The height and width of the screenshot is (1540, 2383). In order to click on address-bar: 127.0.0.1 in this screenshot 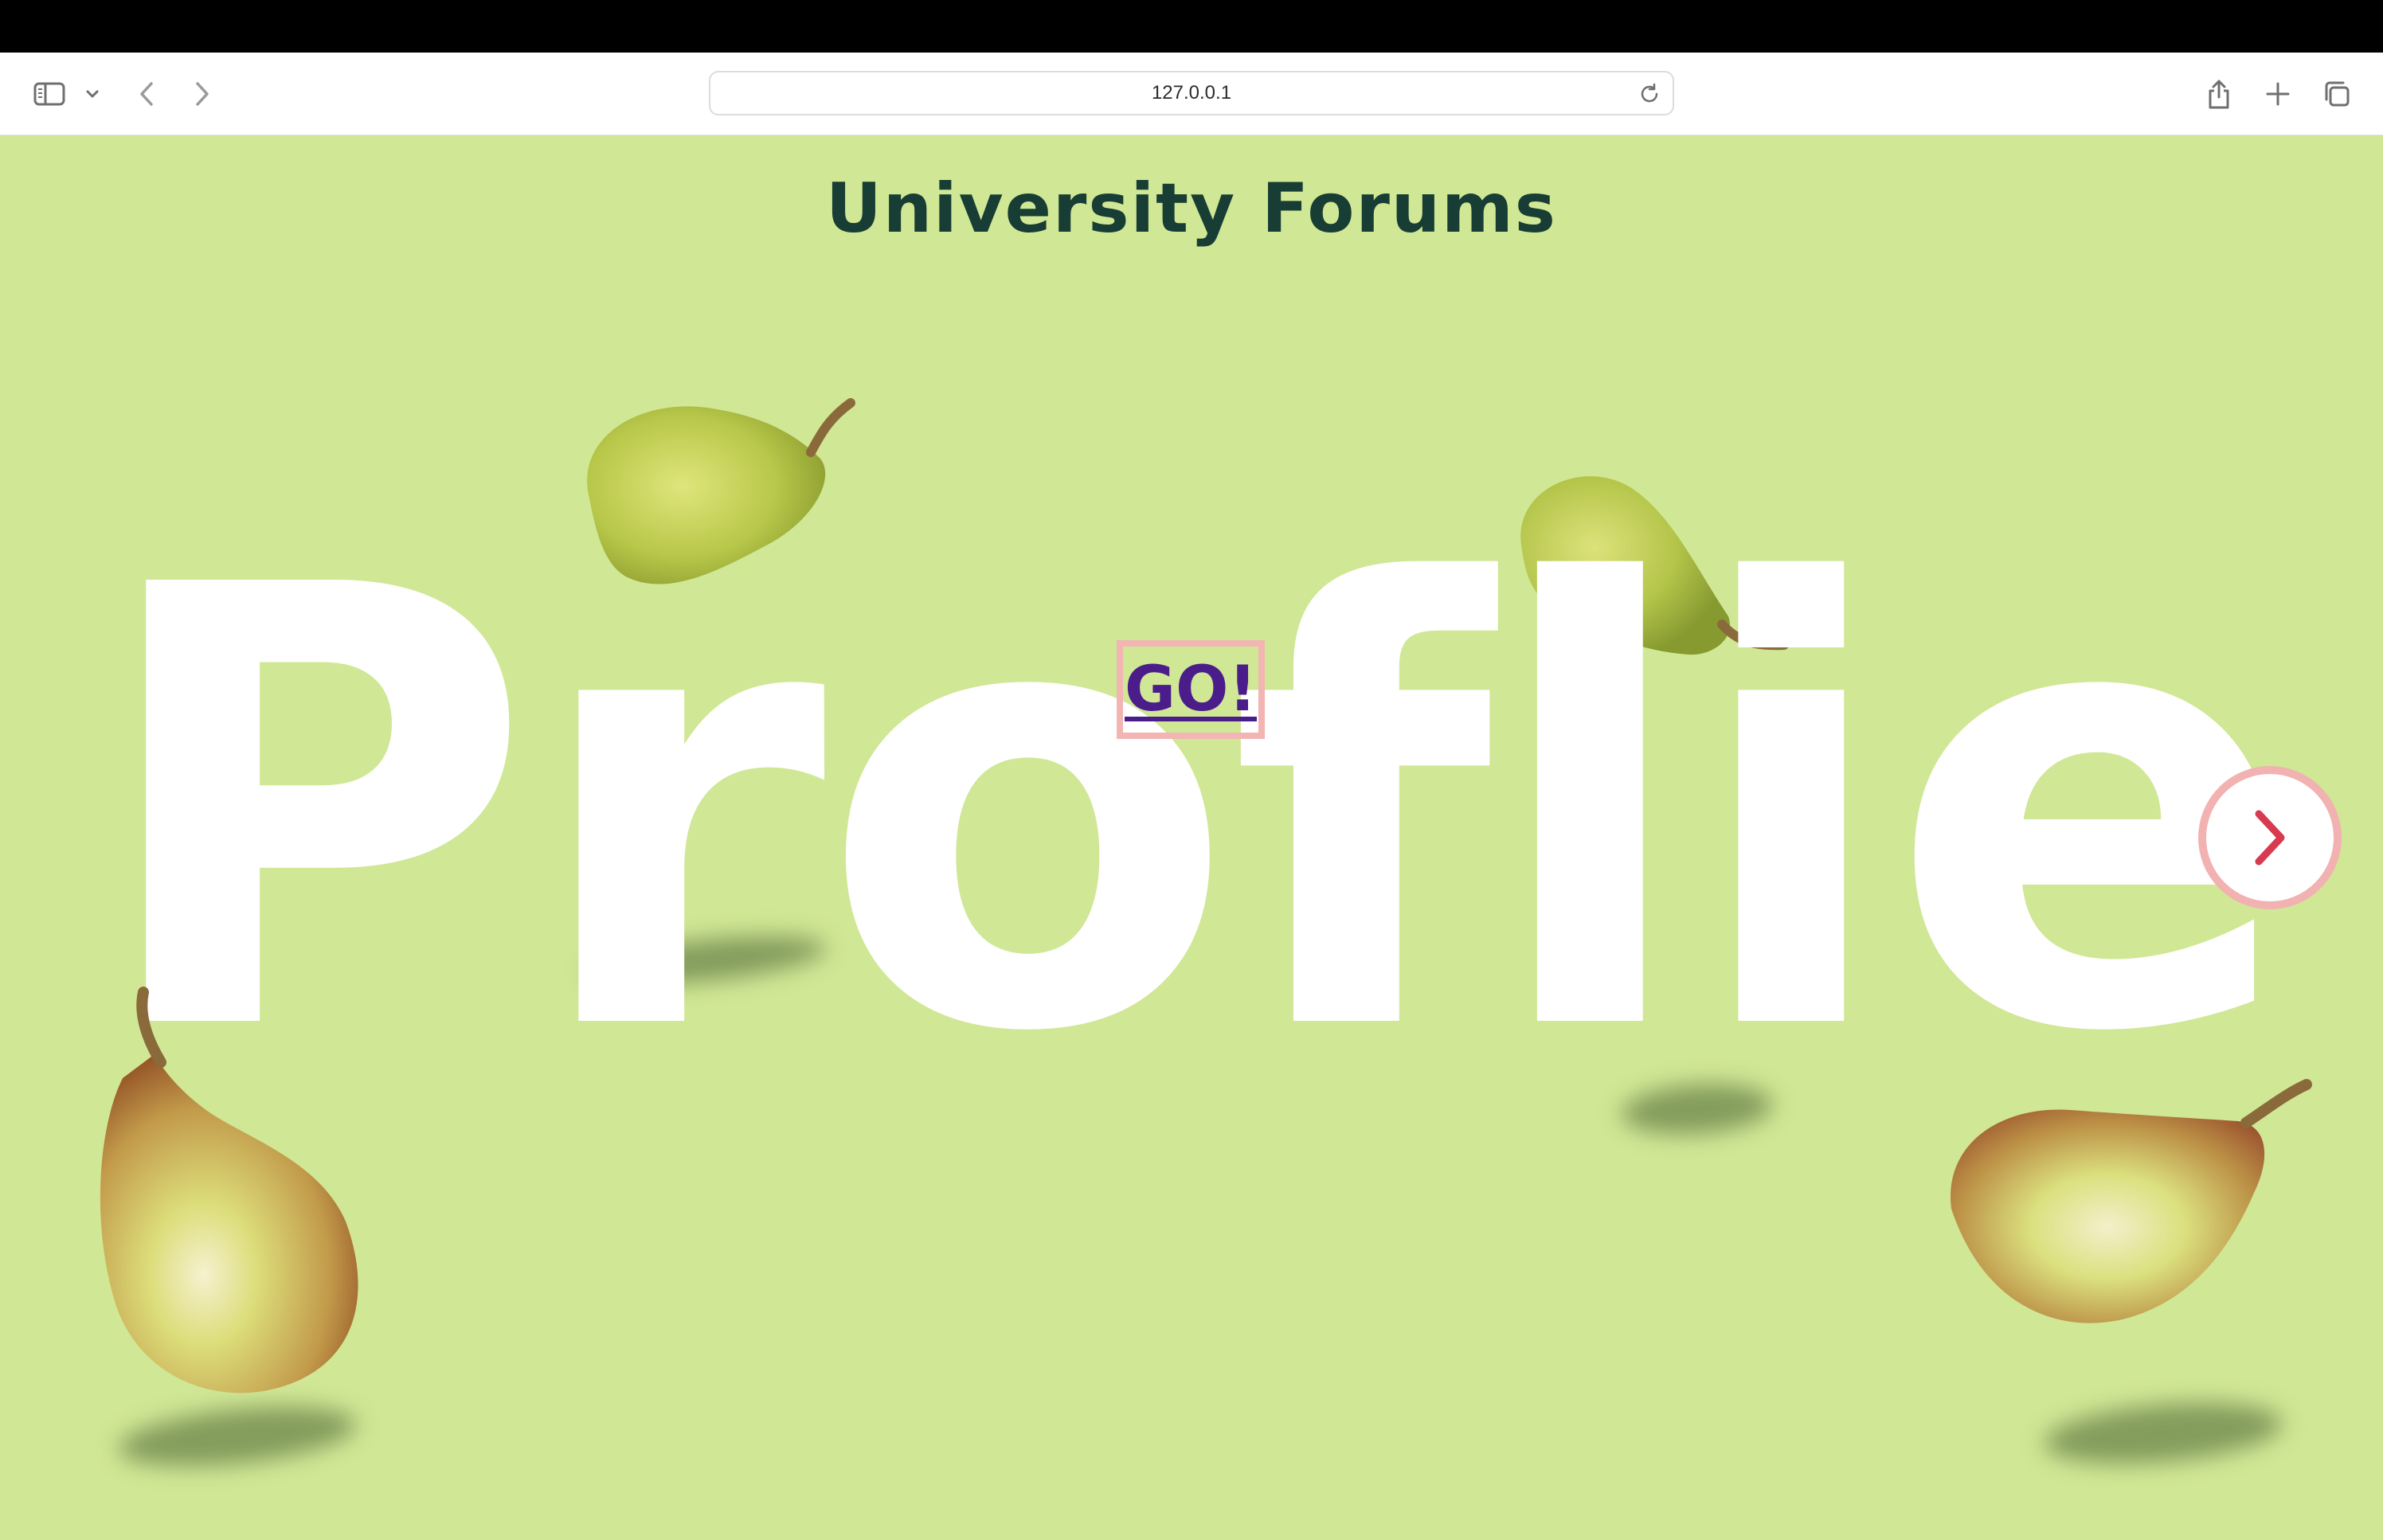, I will do `click(1191, 93)`.